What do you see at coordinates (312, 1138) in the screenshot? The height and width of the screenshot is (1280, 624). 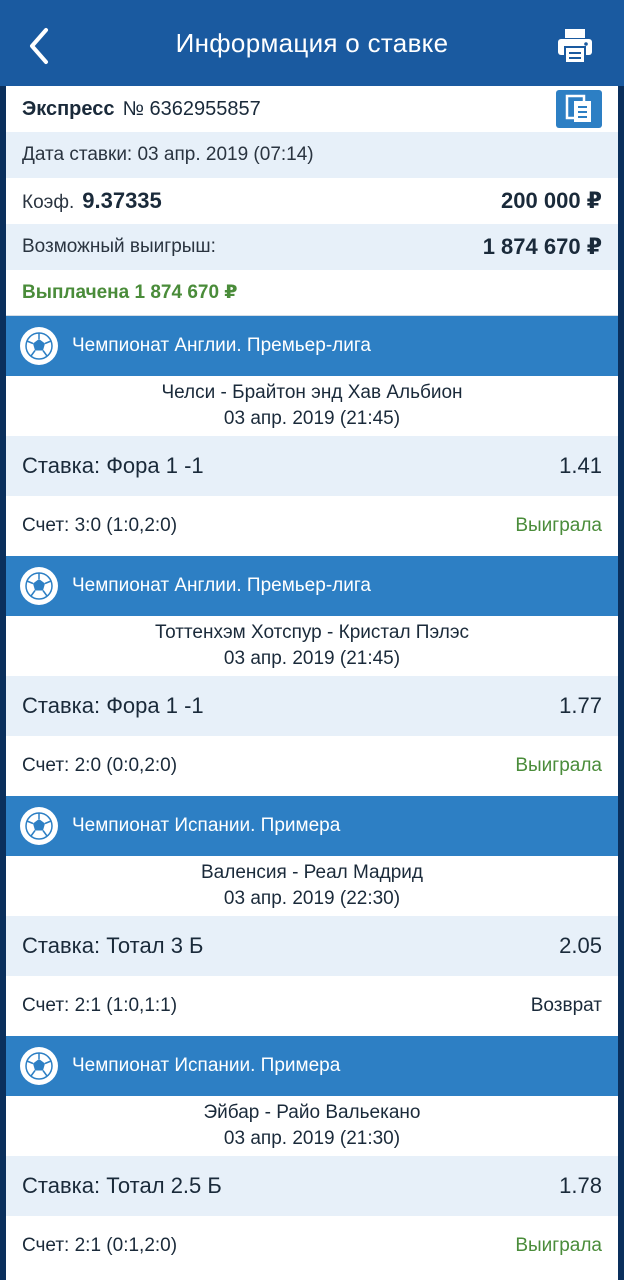 I see `match-date: 03 апр. 2019 (21:30)` at bounding box center [312, 1138].